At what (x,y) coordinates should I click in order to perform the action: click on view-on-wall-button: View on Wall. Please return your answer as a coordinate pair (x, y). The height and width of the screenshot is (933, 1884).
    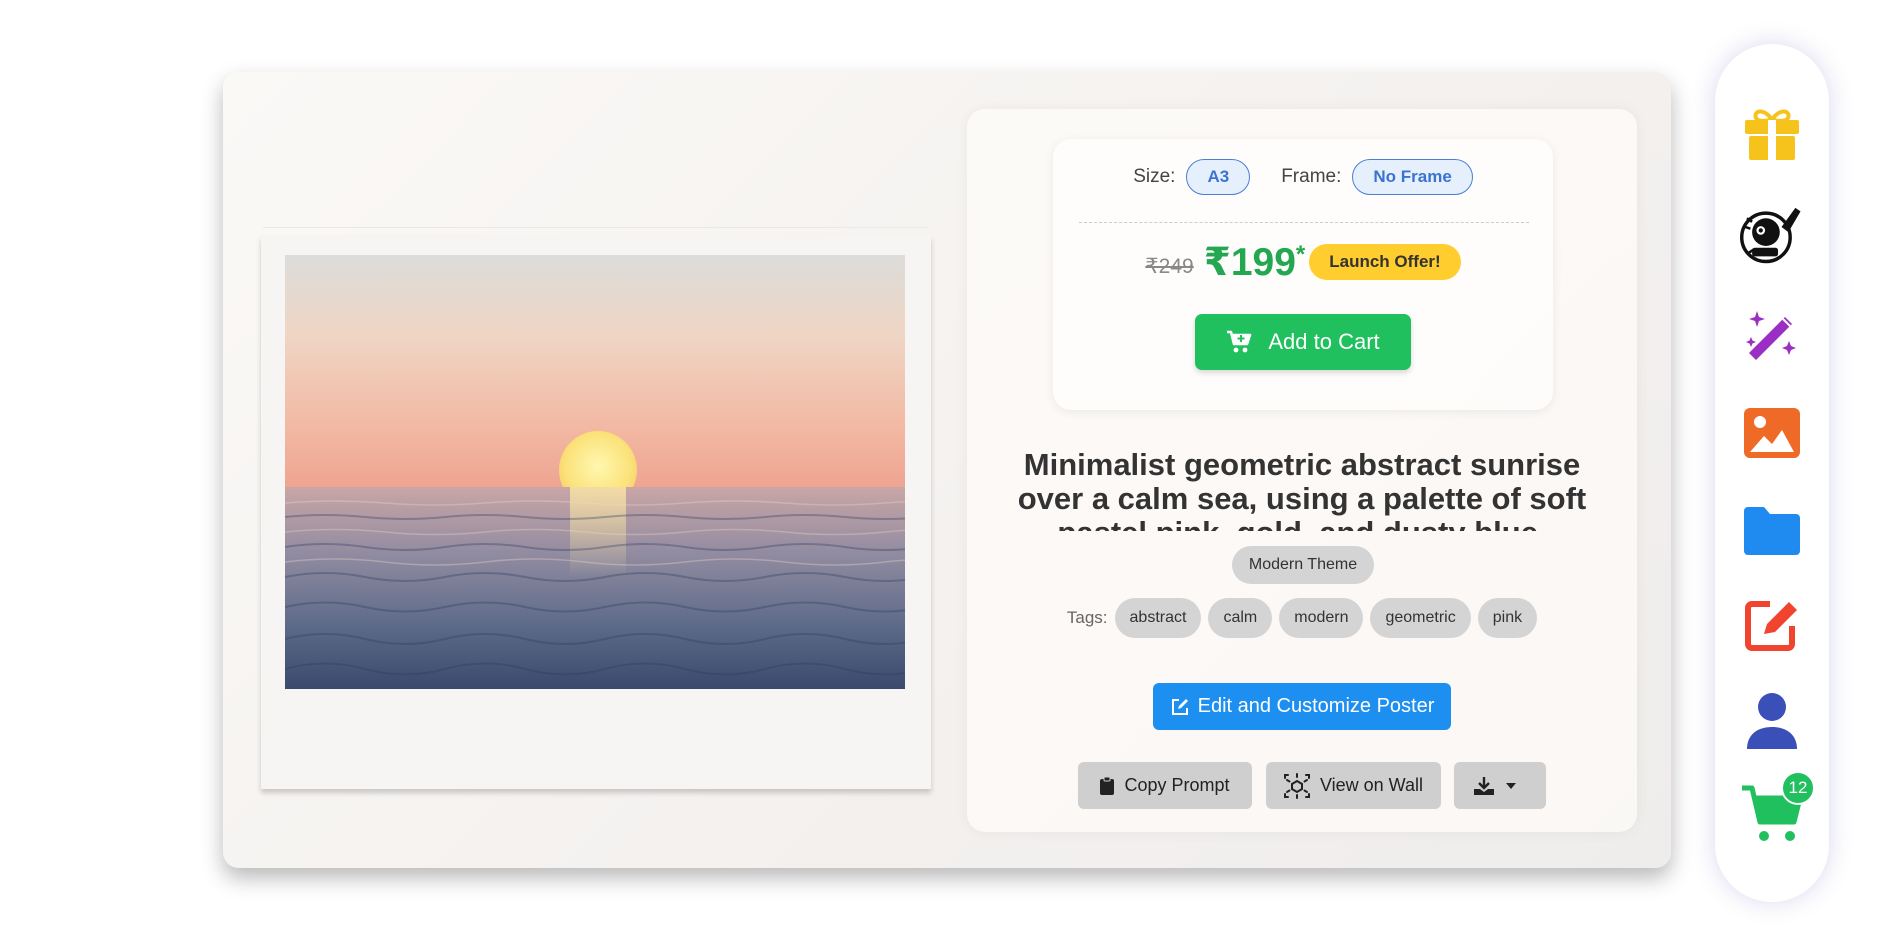
    Looking at the image, I should click on (1353, 785).